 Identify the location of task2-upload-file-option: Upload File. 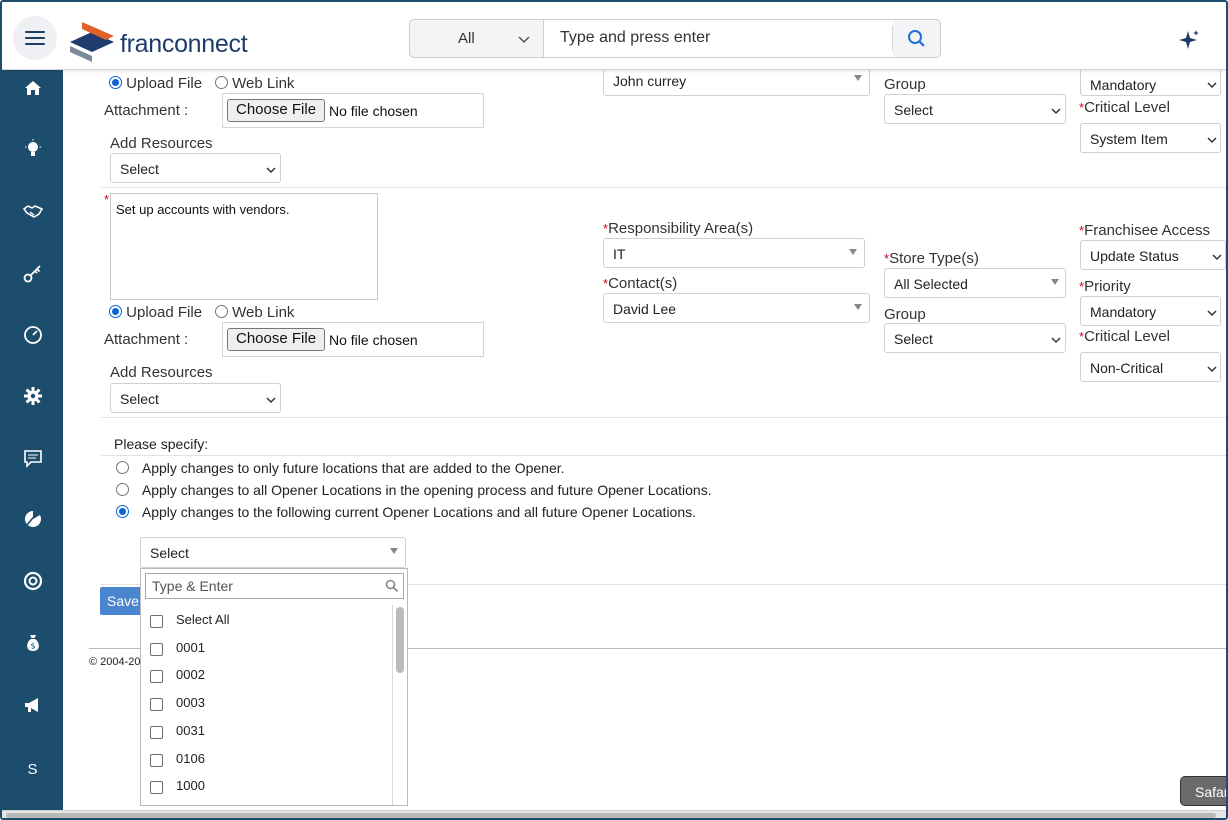
(155, 312).